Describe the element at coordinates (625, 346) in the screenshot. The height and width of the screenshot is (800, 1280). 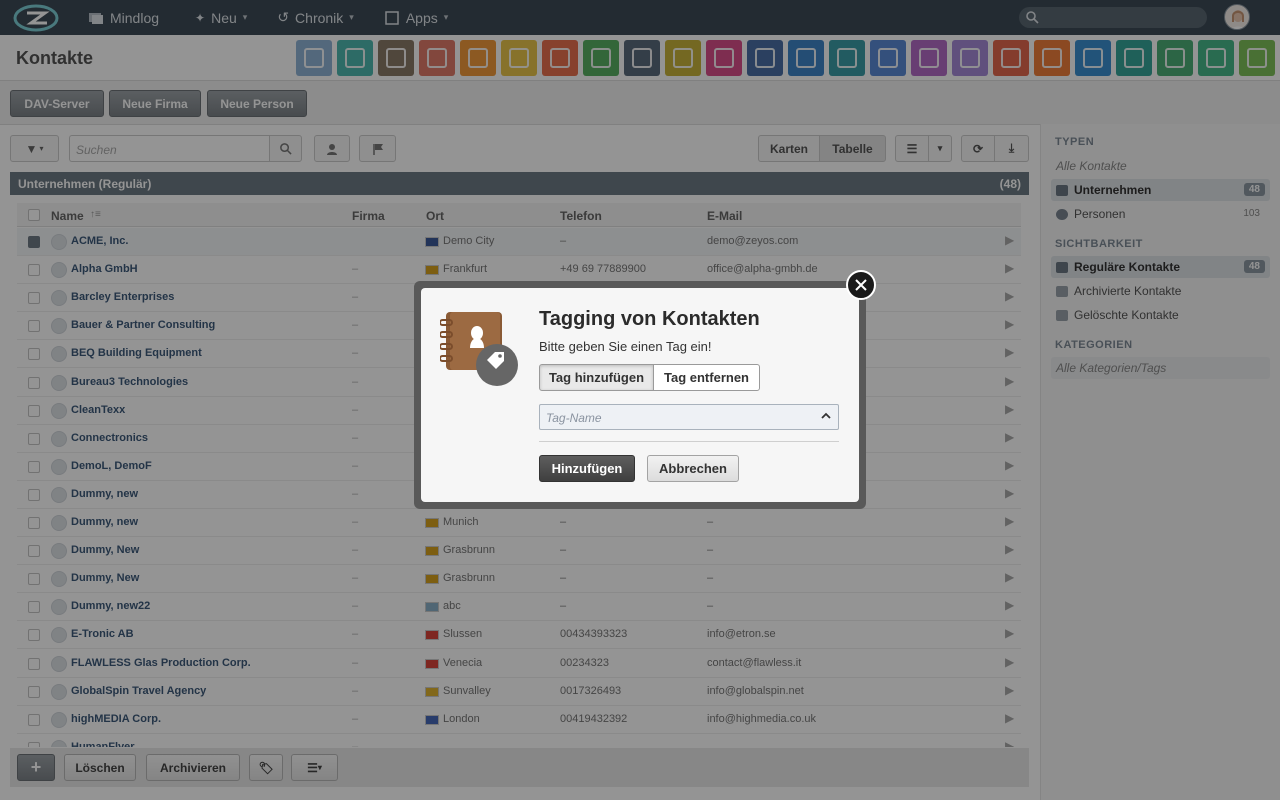
I see `dialog-subtitle: Bitte geben Sie einen Tag ein!` at that location.